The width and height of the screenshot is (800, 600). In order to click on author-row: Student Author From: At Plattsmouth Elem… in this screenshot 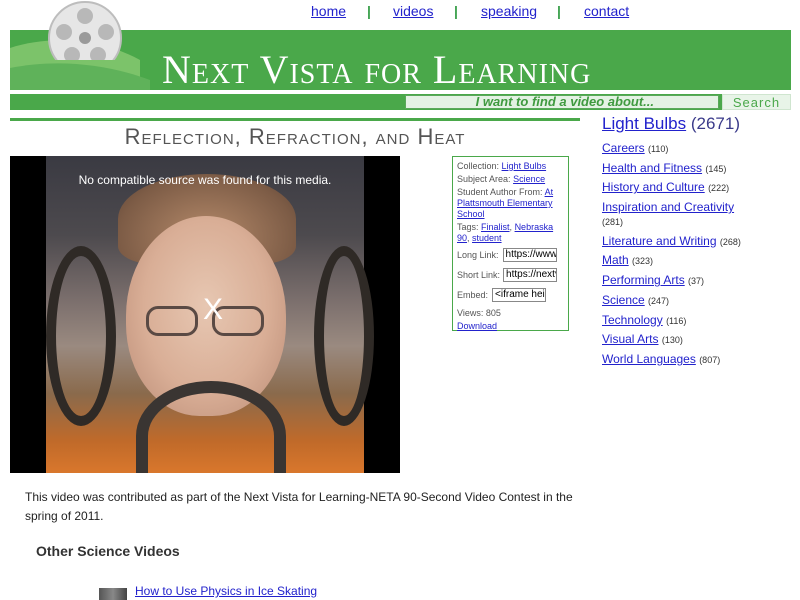, I will do `click(510, 203)`.